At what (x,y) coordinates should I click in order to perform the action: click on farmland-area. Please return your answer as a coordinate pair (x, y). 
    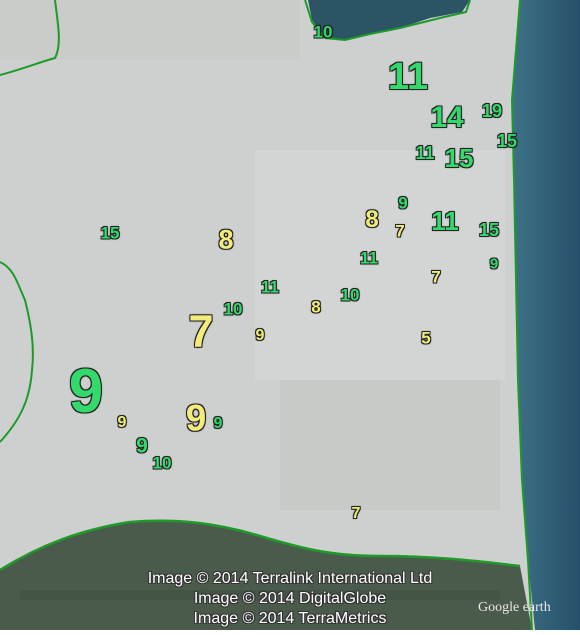
    Looking at the image, I should click on (390, 445).